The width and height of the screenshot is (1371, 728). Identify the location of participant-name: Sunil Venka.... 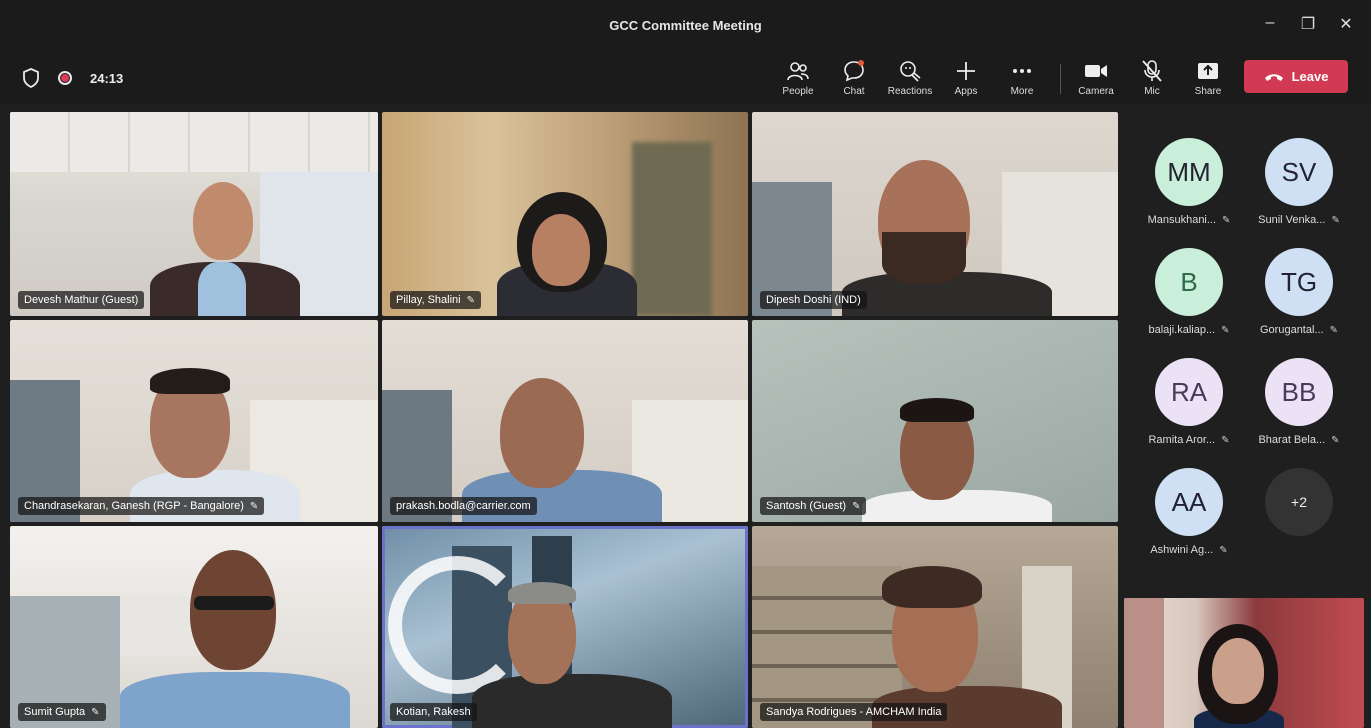
(1292, 220).